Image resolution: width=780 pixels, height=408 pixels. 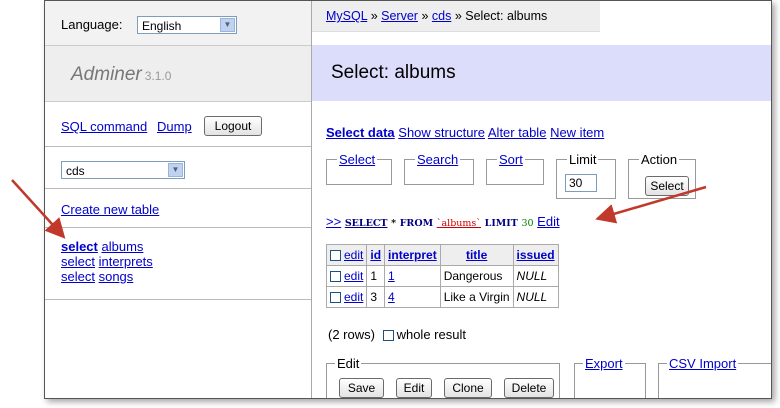 I want to click on whole-result-checkbox, so click(x=388, y=335).